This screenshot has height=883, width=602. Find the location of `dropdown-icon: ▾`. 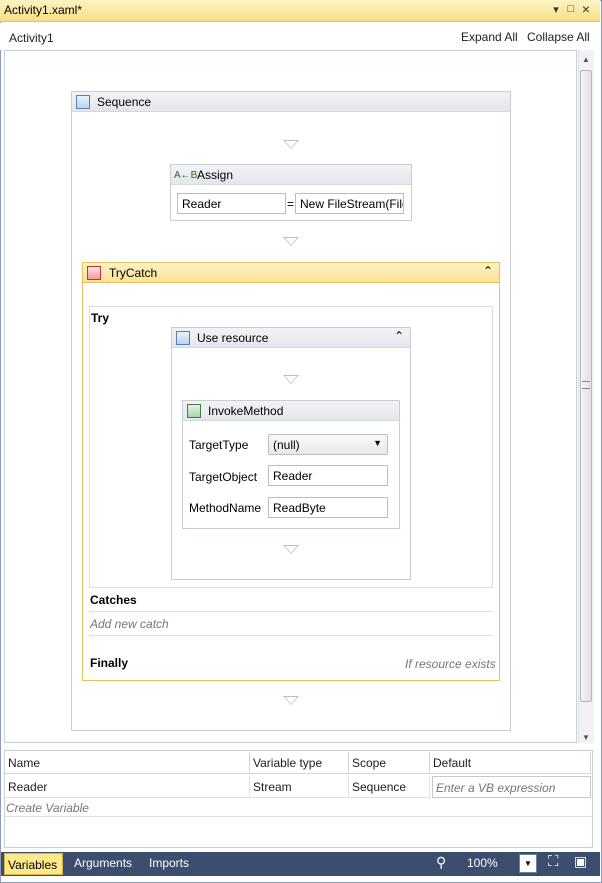

dropdown-icon: ▾ is located at coordinates (556, 9).